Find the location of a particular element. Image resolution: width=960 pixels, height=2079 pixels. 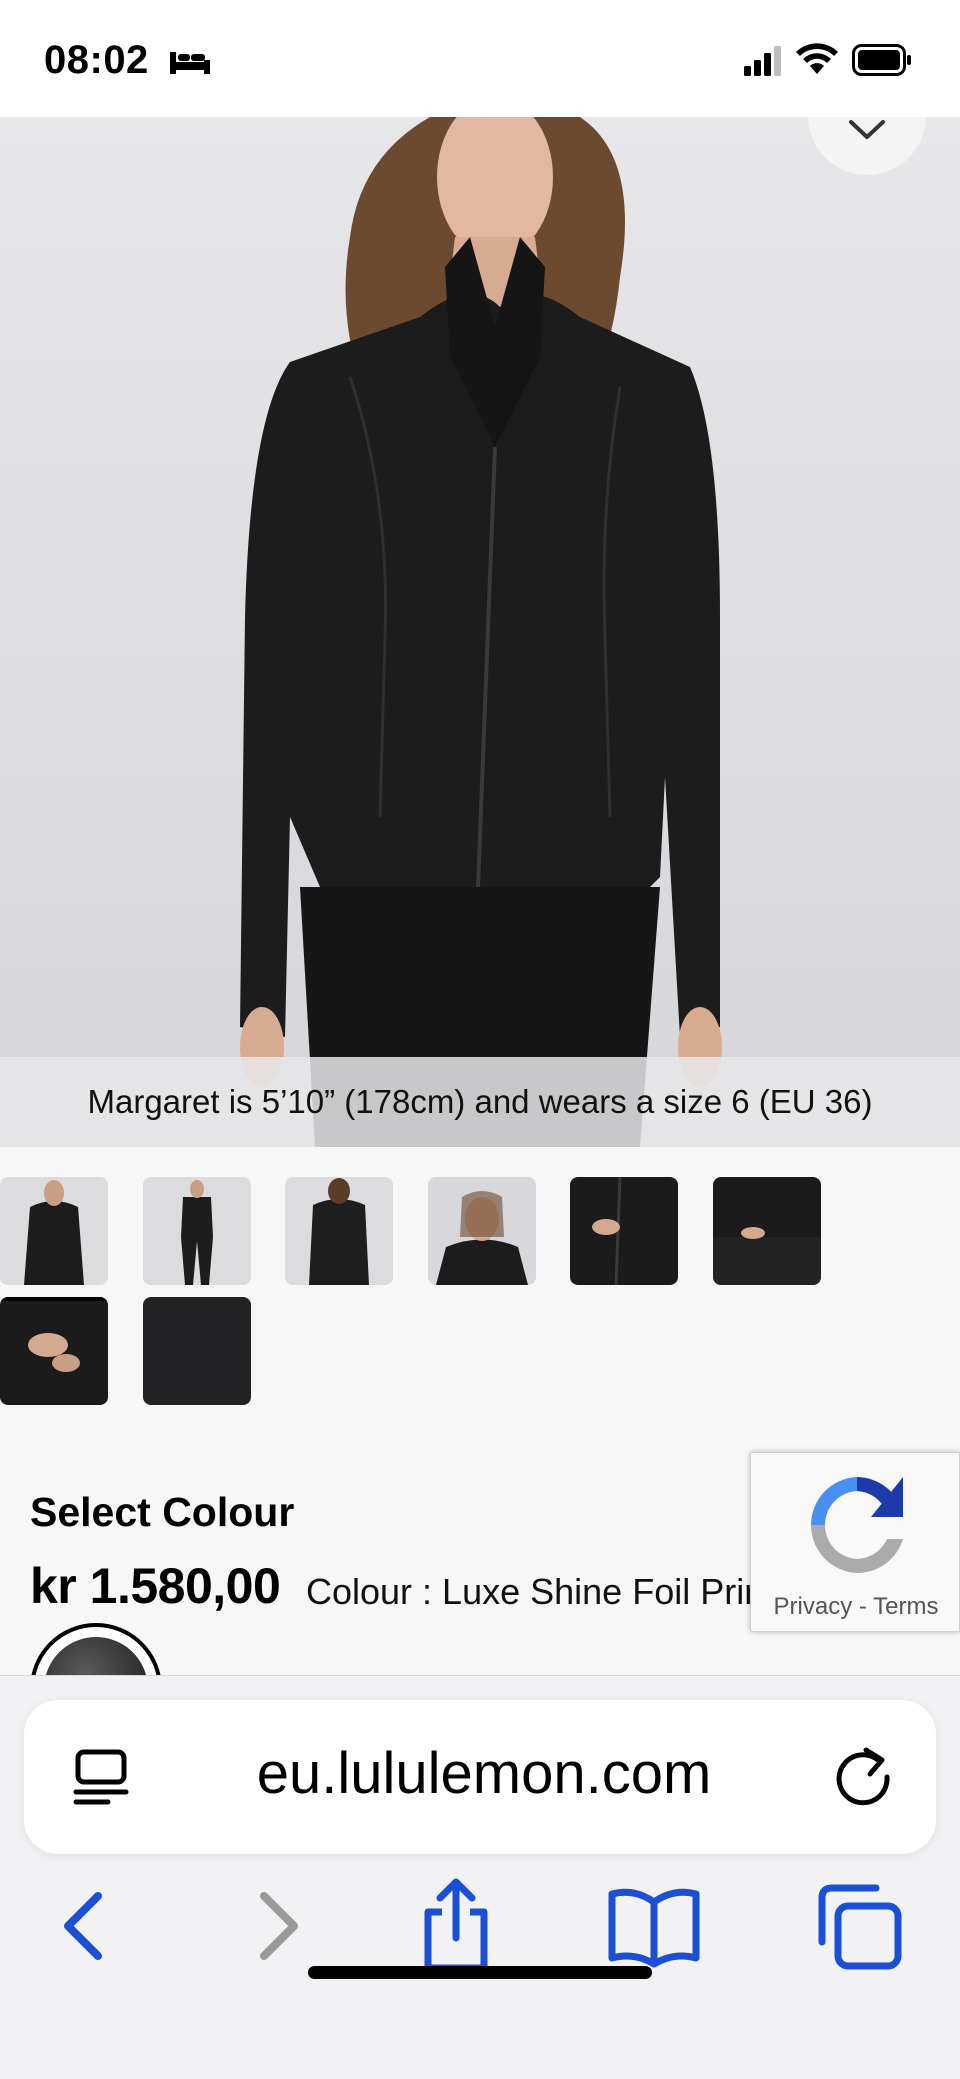

chevron-down-icon is located at coordinates (867, 129).